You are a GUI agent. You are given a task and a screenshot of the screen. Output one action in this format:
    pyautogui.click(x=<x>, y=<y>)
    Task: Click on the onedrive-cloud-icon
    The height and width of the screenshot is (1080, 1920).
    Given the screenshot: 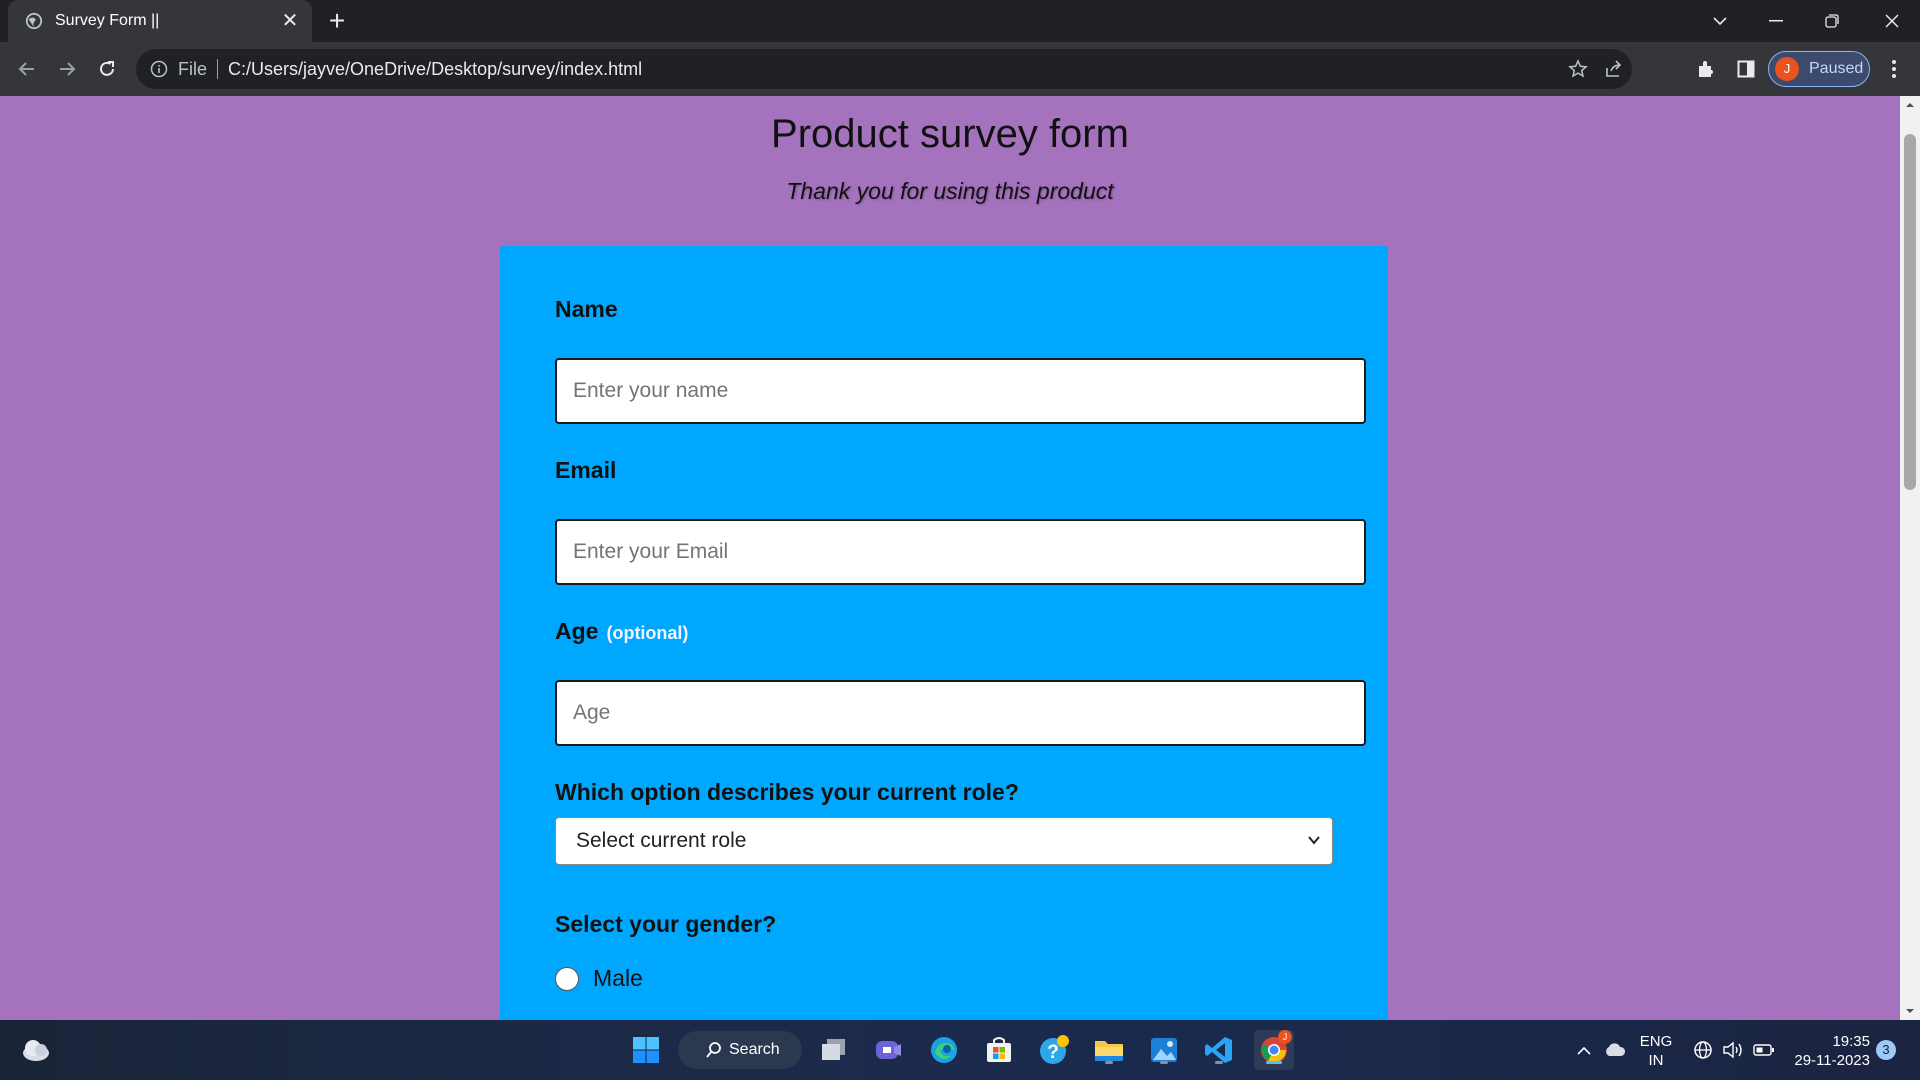 What is the action you would take?
    pyautogui.click(x=1615, y=1050)
    